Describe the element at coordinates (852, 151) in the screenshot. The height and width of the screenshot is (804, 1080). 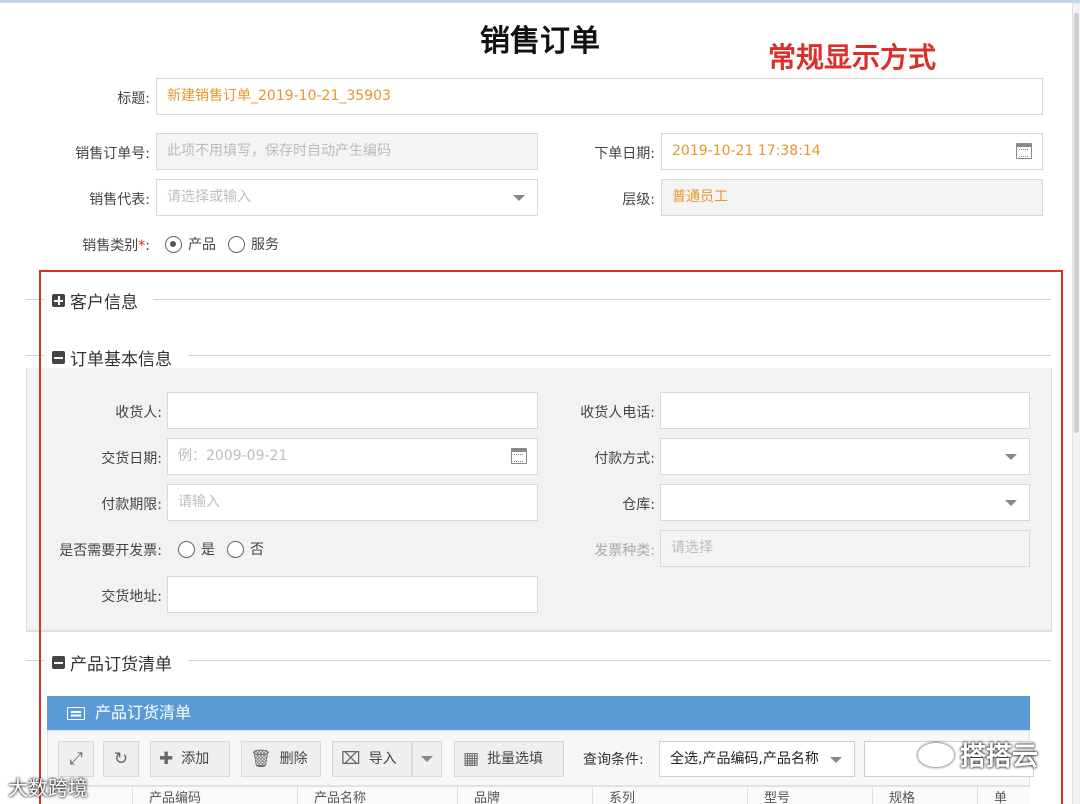
I see `order-date-field: 2019-10-21 17:38:14` at that location.